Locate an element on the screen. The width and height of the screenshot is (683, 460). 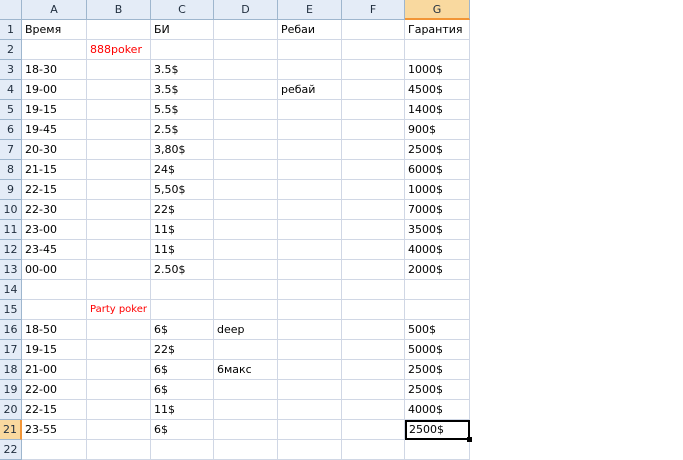
cell-b6 is located at coordinates (119, 130).